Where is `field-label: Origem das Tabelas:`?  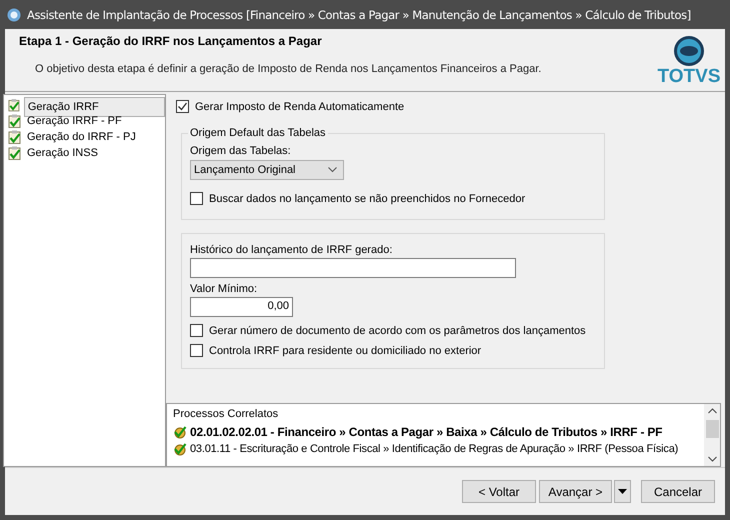 field-label: Origem das Tabelas: is located at coordinates (241, 151).